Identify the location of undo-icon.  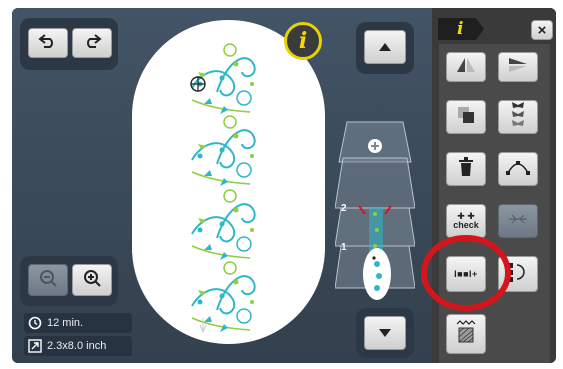
(48, 43).